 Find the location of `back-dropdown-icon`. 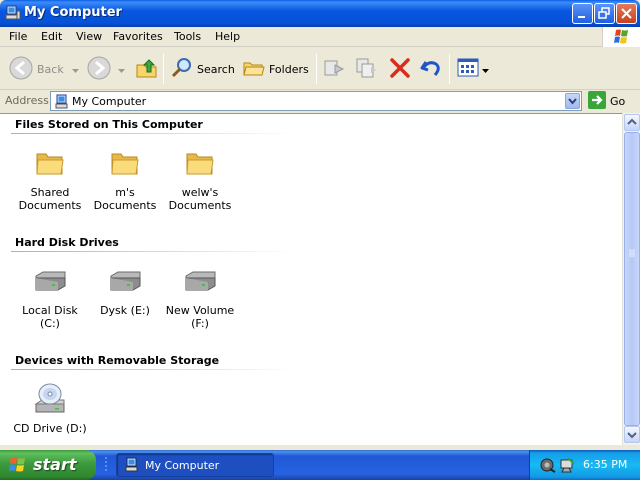

back-dropdown-icon is located at coordinates (75, 69).